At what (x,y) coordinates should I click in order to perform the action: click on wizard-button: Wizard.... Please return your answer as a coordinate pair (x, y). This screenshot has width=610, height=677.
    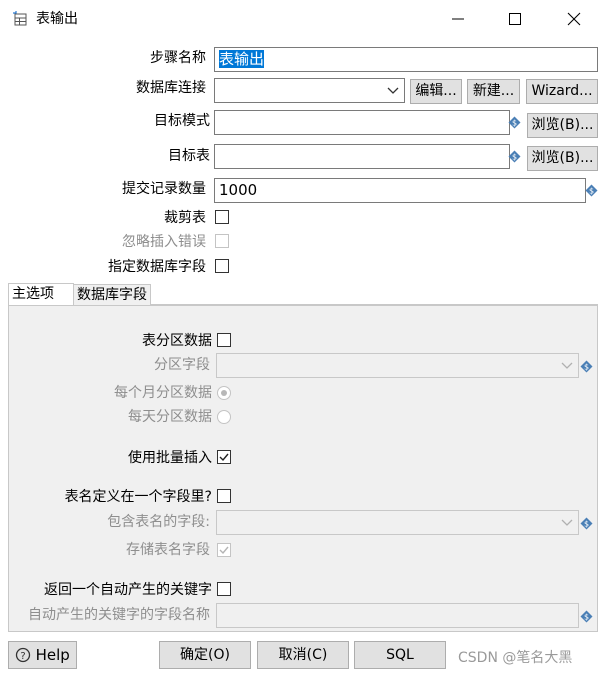
    Looking at the image, I should click on (562, 91).